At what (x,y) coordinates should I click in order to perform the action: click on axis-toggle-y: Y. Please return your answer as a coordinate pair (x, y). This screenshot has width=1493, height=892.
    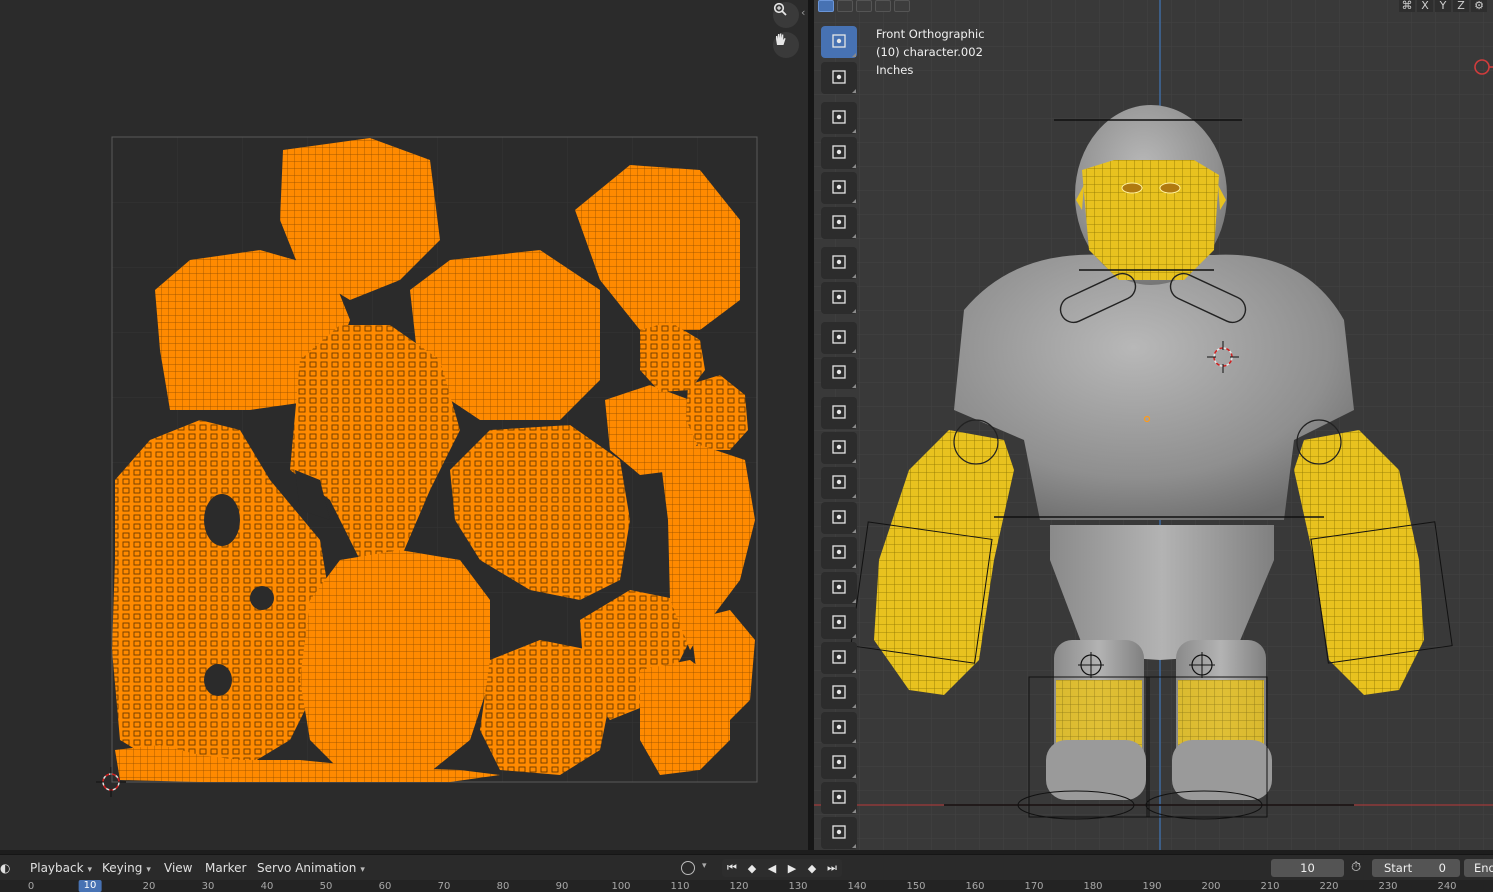
    Looking at the image, I should click on (1443, 6).